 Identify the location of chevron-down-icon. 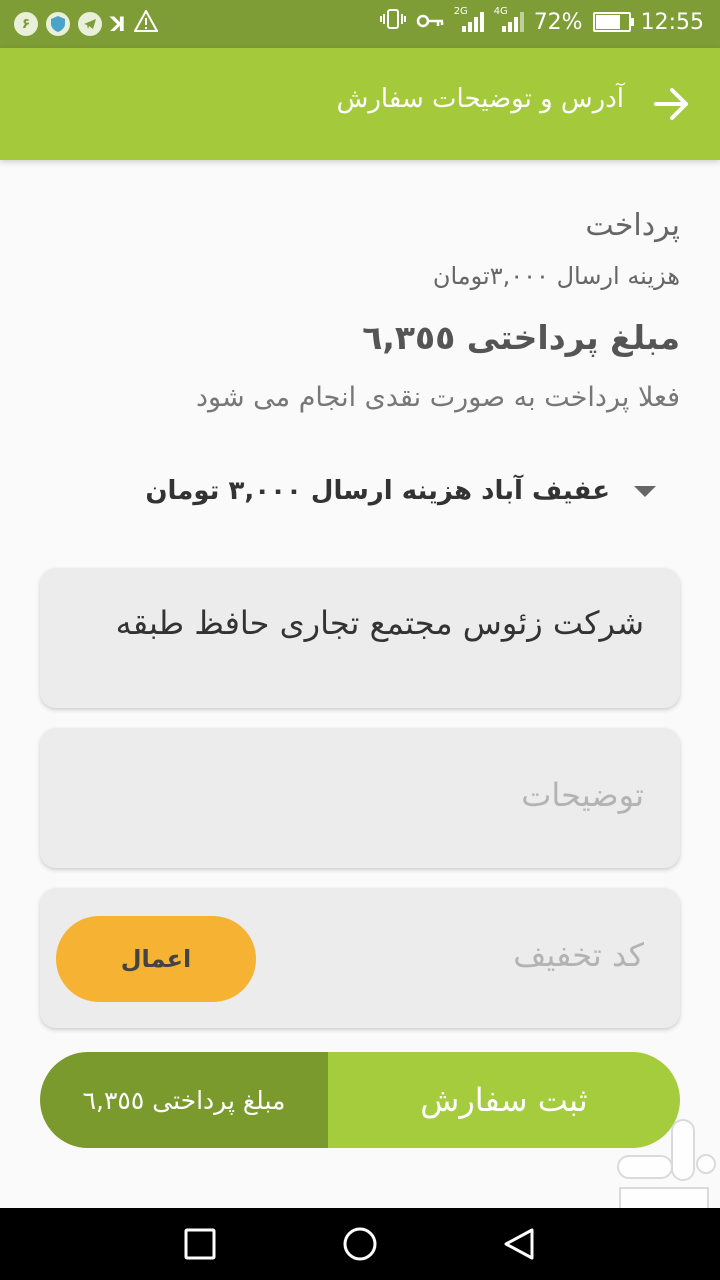
(645, 491).